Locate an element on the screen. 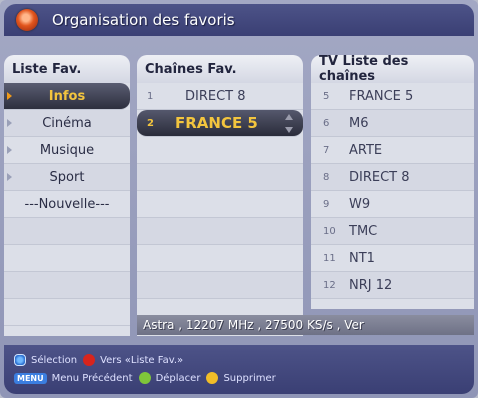 Image resolution: width=478 pixels, height=398 pixels. transponder-info: Astra , 12207 MHz , 27500 KS/s , Ver is located at coordinates (305, 325).